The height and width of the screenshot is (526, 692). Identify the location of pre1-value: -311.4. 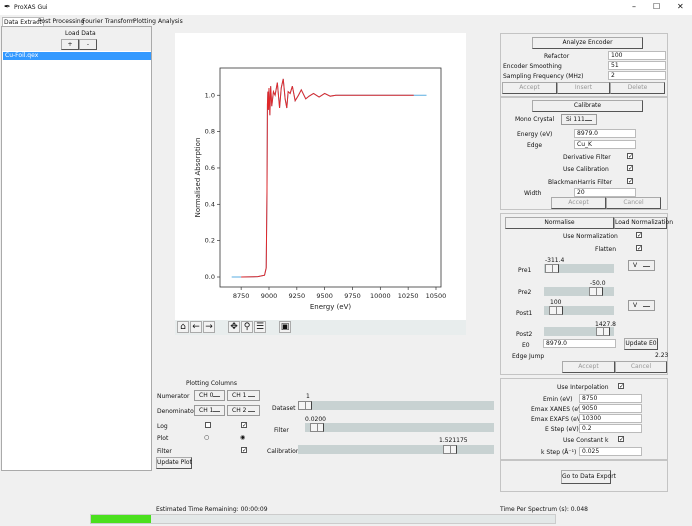
(555, 260).